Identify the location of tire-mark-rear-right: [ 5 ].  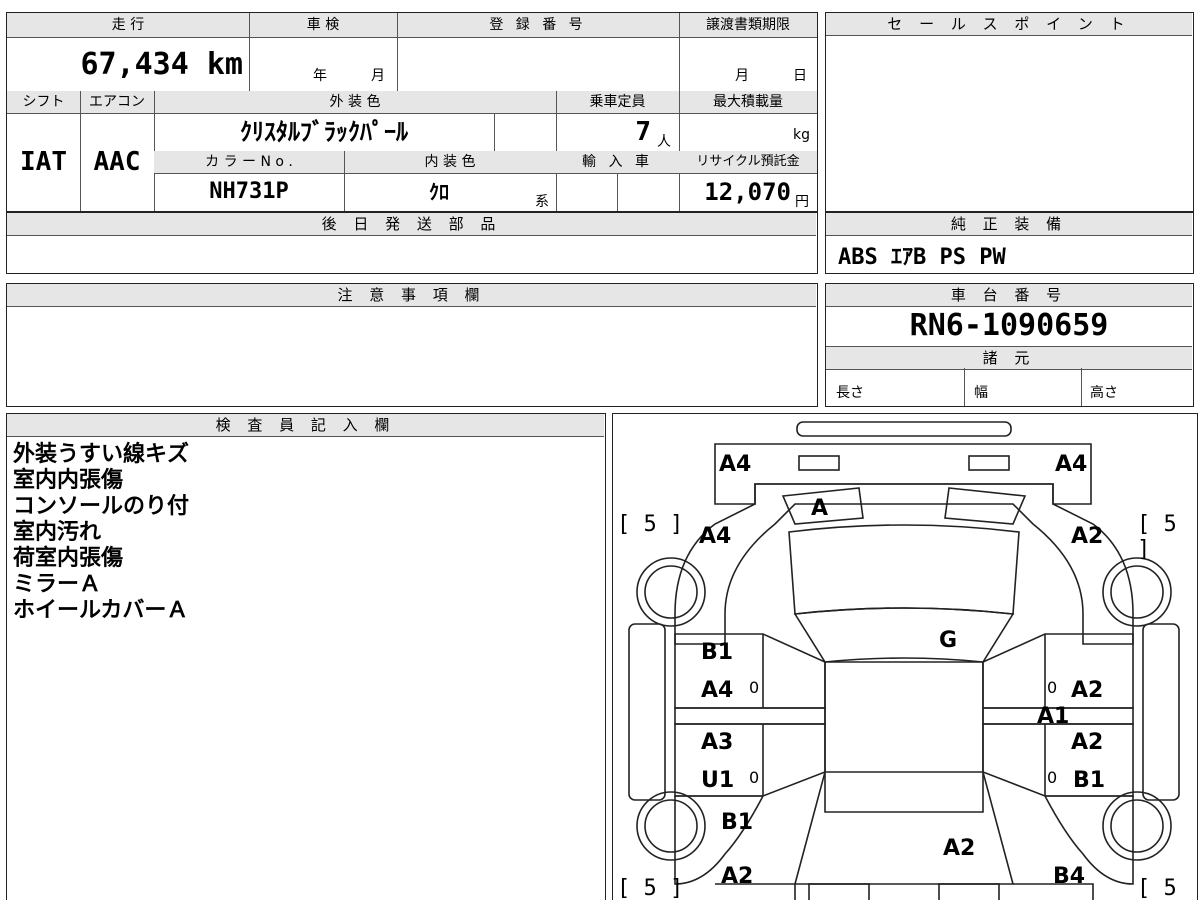
(1157, 888).